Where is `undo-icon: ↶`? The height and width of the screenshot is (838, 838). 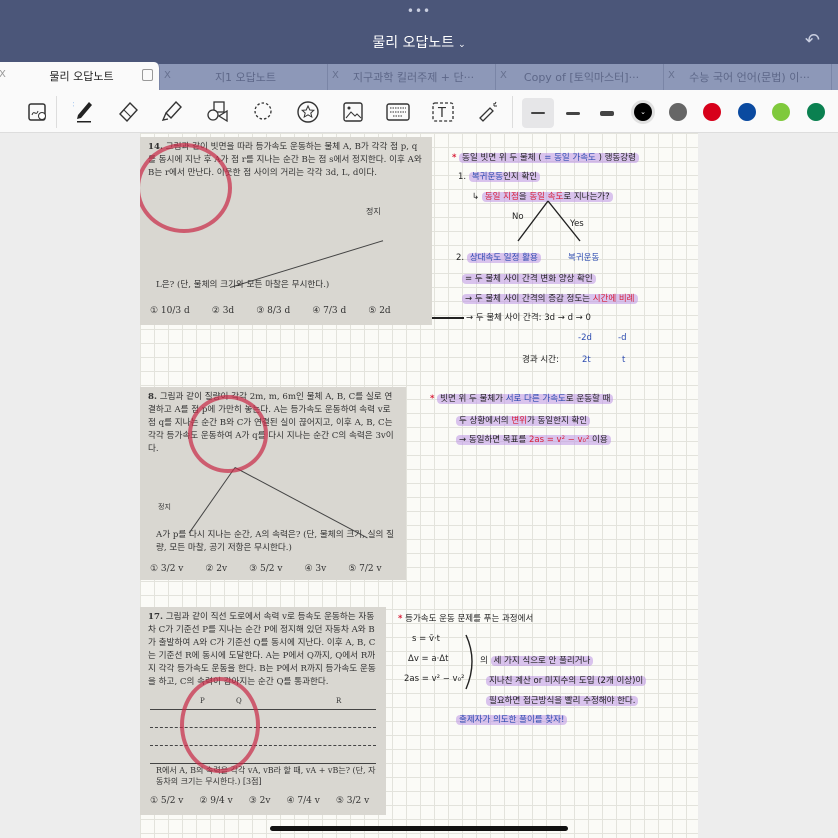
undo-icon: ↶ is located at coordinates (812, 40).